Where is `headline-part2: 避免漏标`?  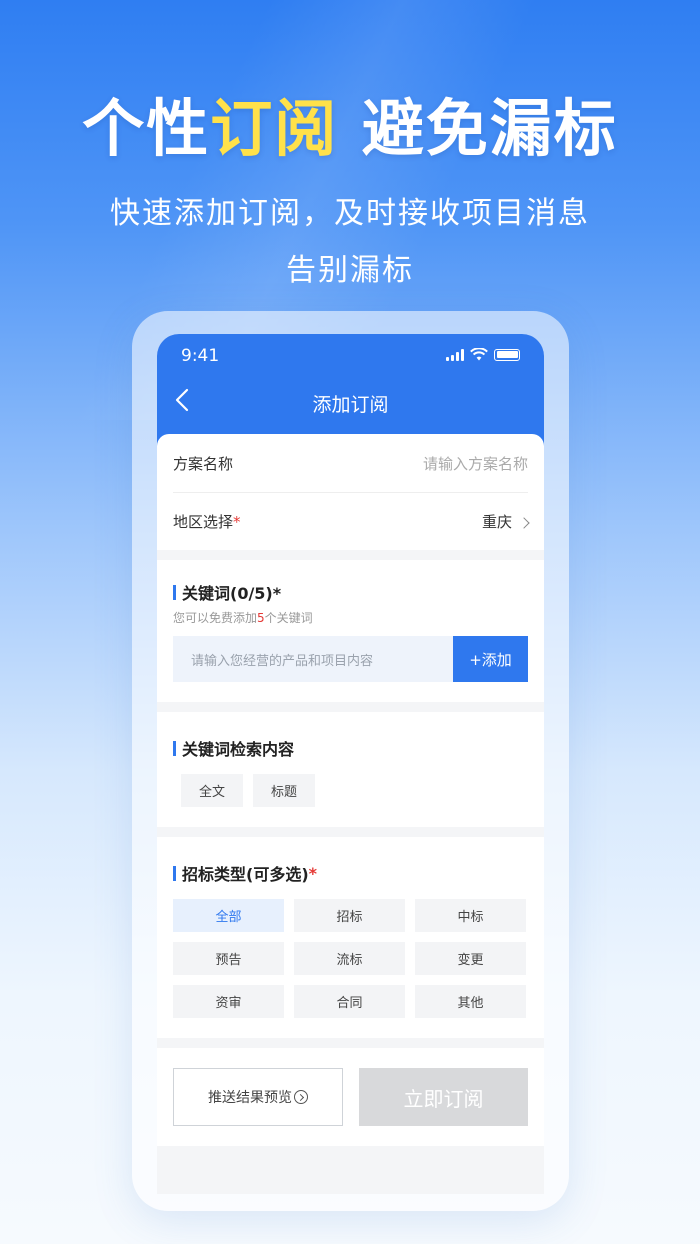
headline-part2: 避免漏标 is located at coordinates (478, 128).